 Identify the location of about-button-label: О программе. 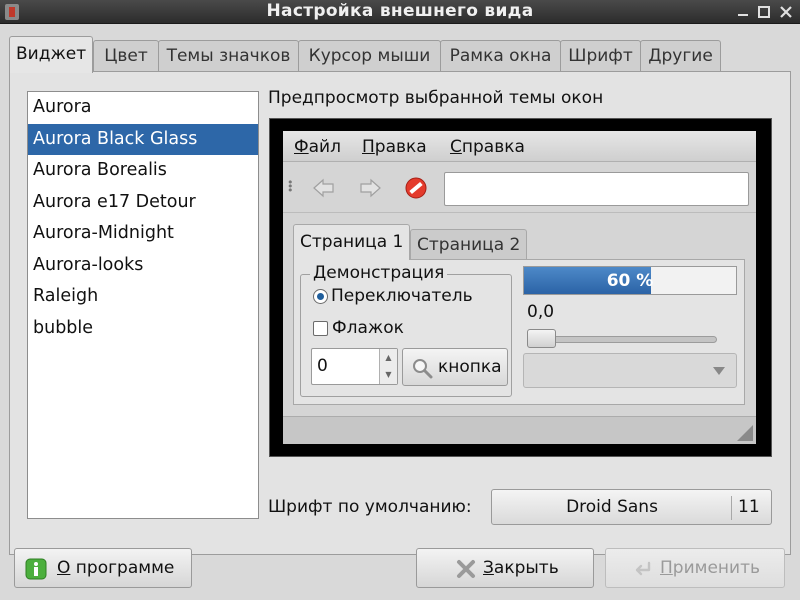
(116, 568).